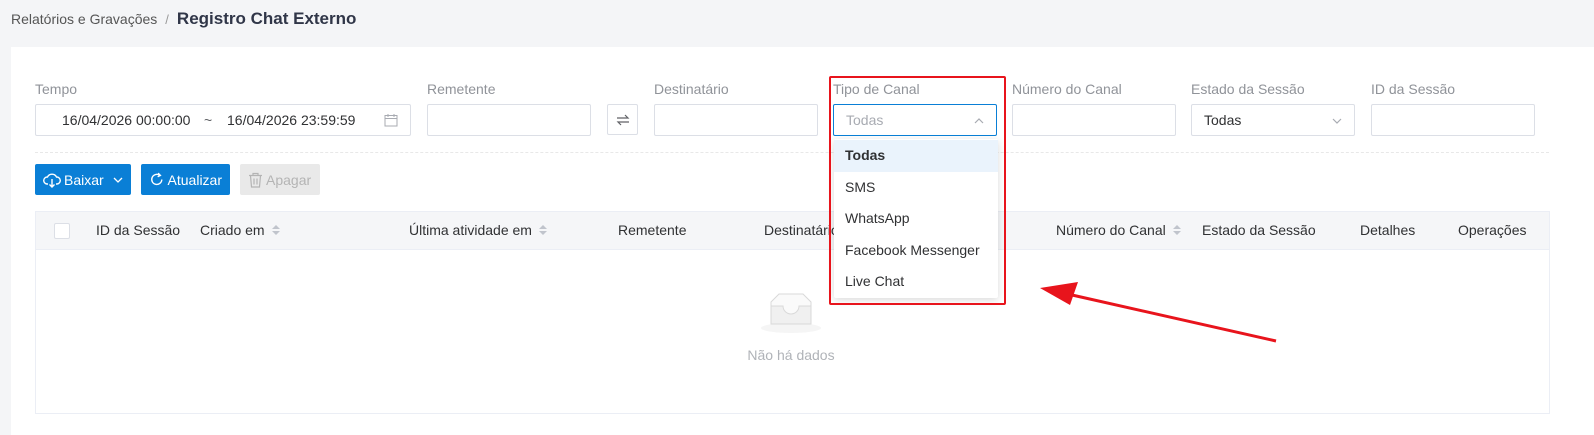  I want to click on download-button: Baixar, so click(83, 179).